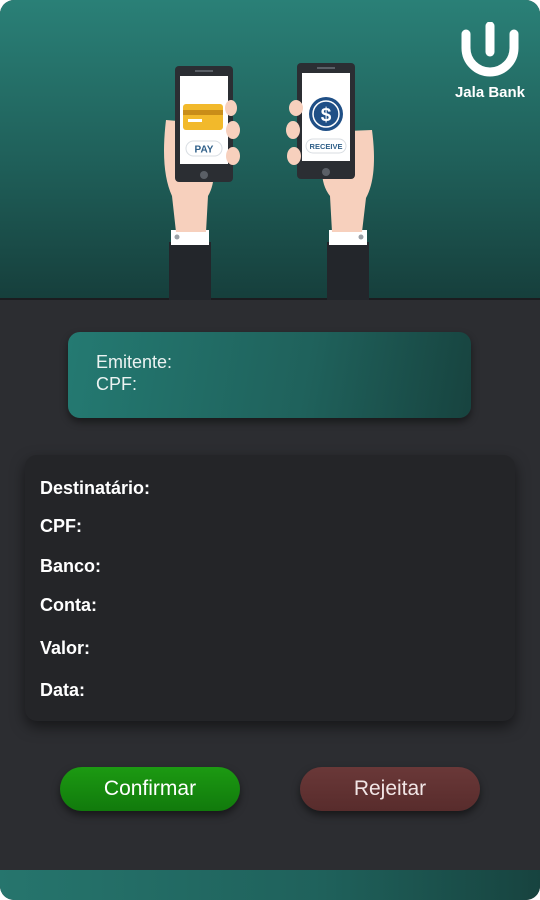 This screenshot has width=540, height=900. I want to click on sender-cpf-label: CPF:, so click(117, 384).